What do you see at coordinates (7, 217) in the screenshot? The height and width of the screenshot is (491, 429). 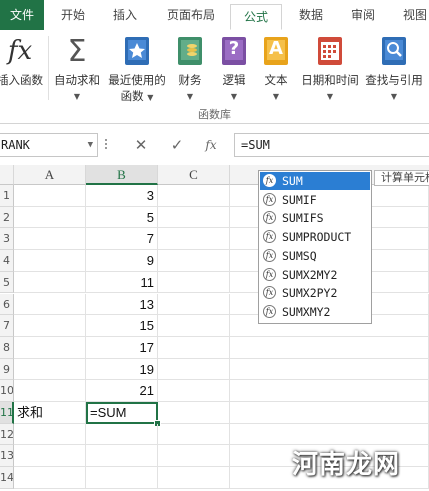 I see `row-header: 2` at bounding box center [7, 217].